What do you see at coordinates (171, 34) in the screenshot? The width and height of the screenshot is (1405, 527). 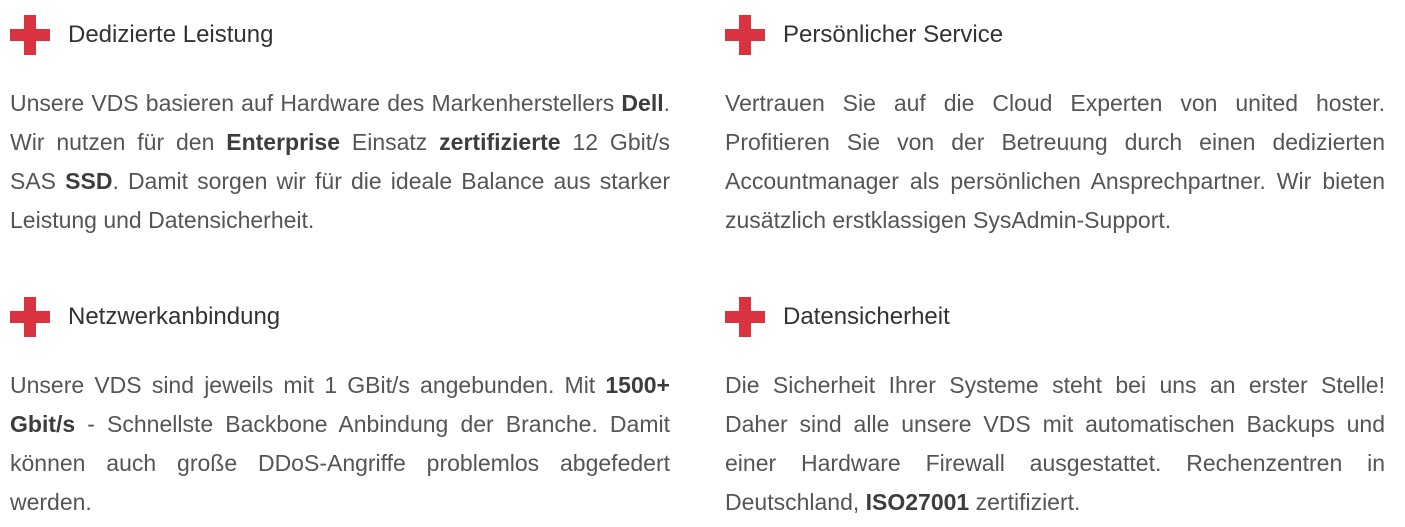 I see `feature-title: Dedizierte Leistung` at bounding box center [171, 34].